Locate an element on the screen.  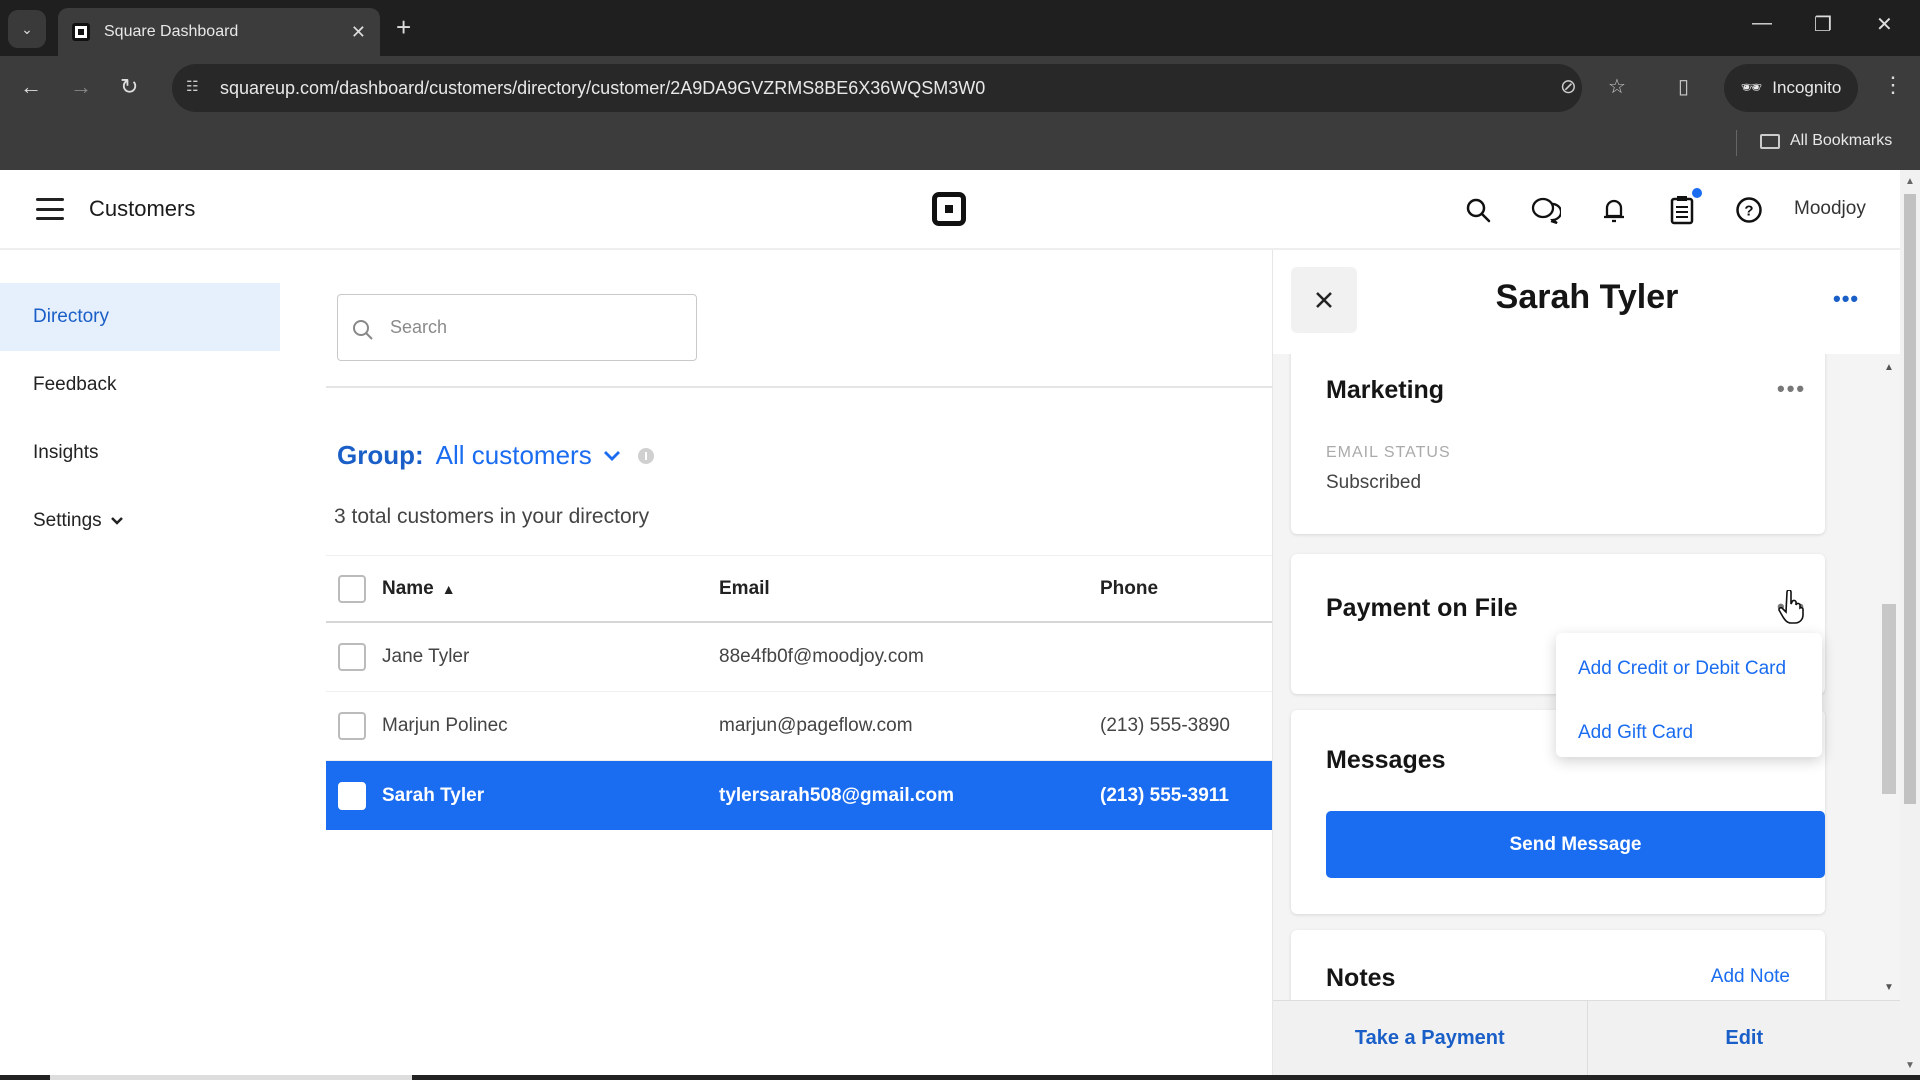
table-row: Jane Tyler 88e4fb0f@moodjoy.com is located at coordinates (799, 657).